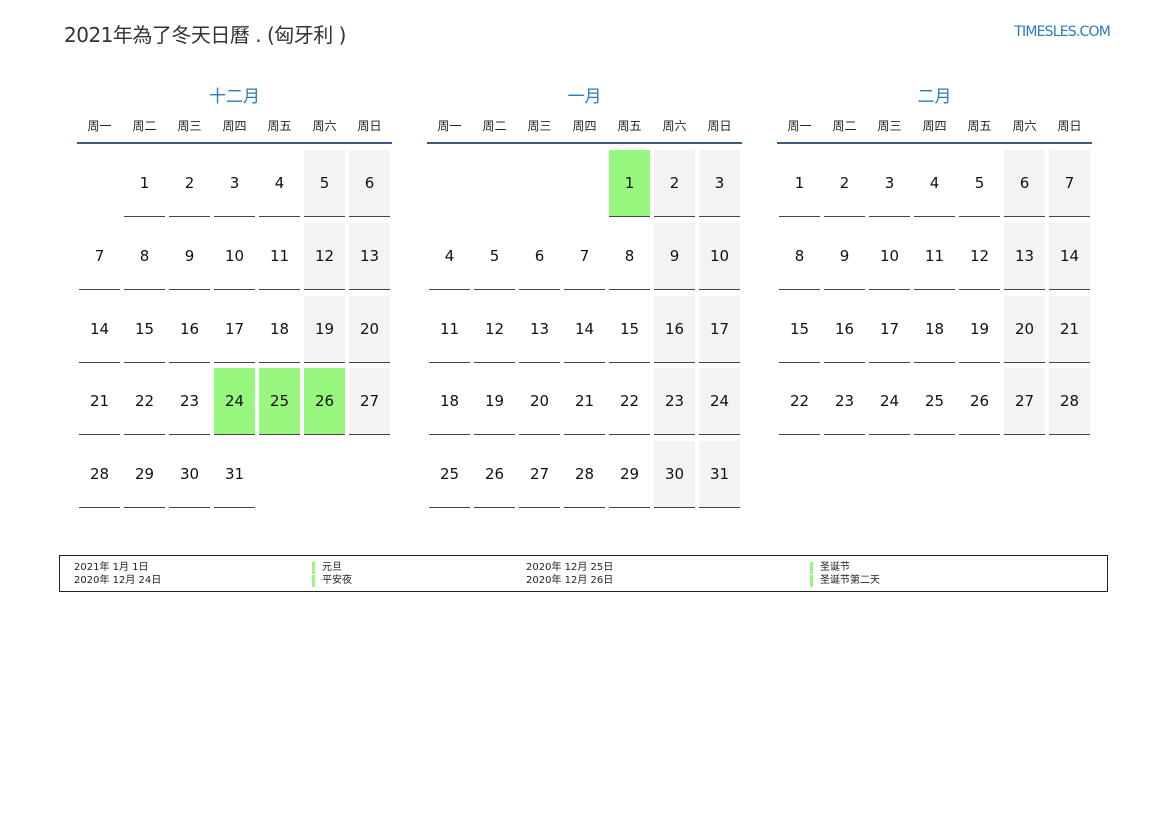 Image resolution: width=1169 pixels, height=827 pixels. Describe the element at coordinates (234, 475) in the screenshot. I see `day-cell: 31` at that location.